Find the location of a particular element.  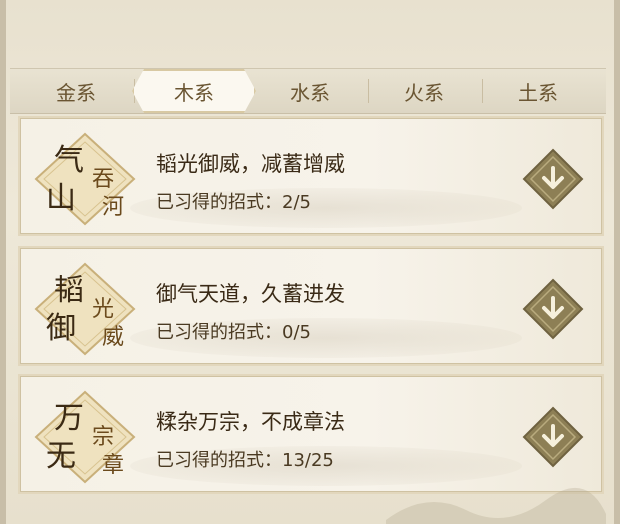

emblem-char: 章 is located at coordinates (113, 465).